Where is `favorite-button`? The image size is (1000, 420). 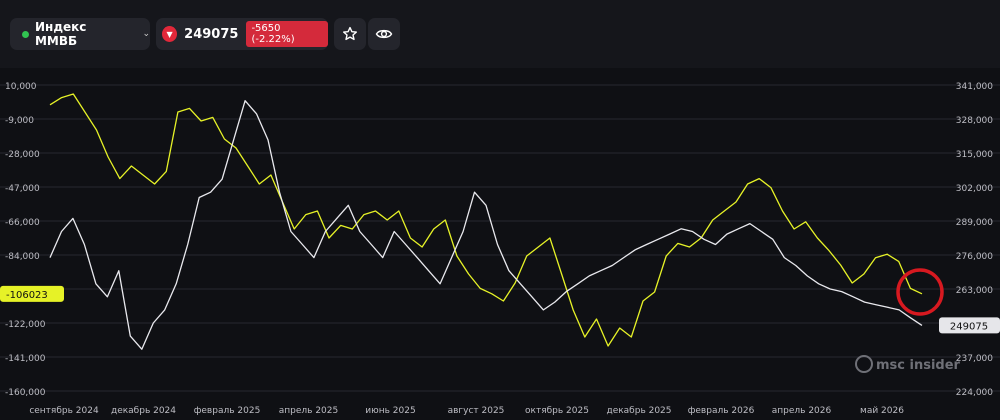
favorite-button is located at coordinates (350, 34).